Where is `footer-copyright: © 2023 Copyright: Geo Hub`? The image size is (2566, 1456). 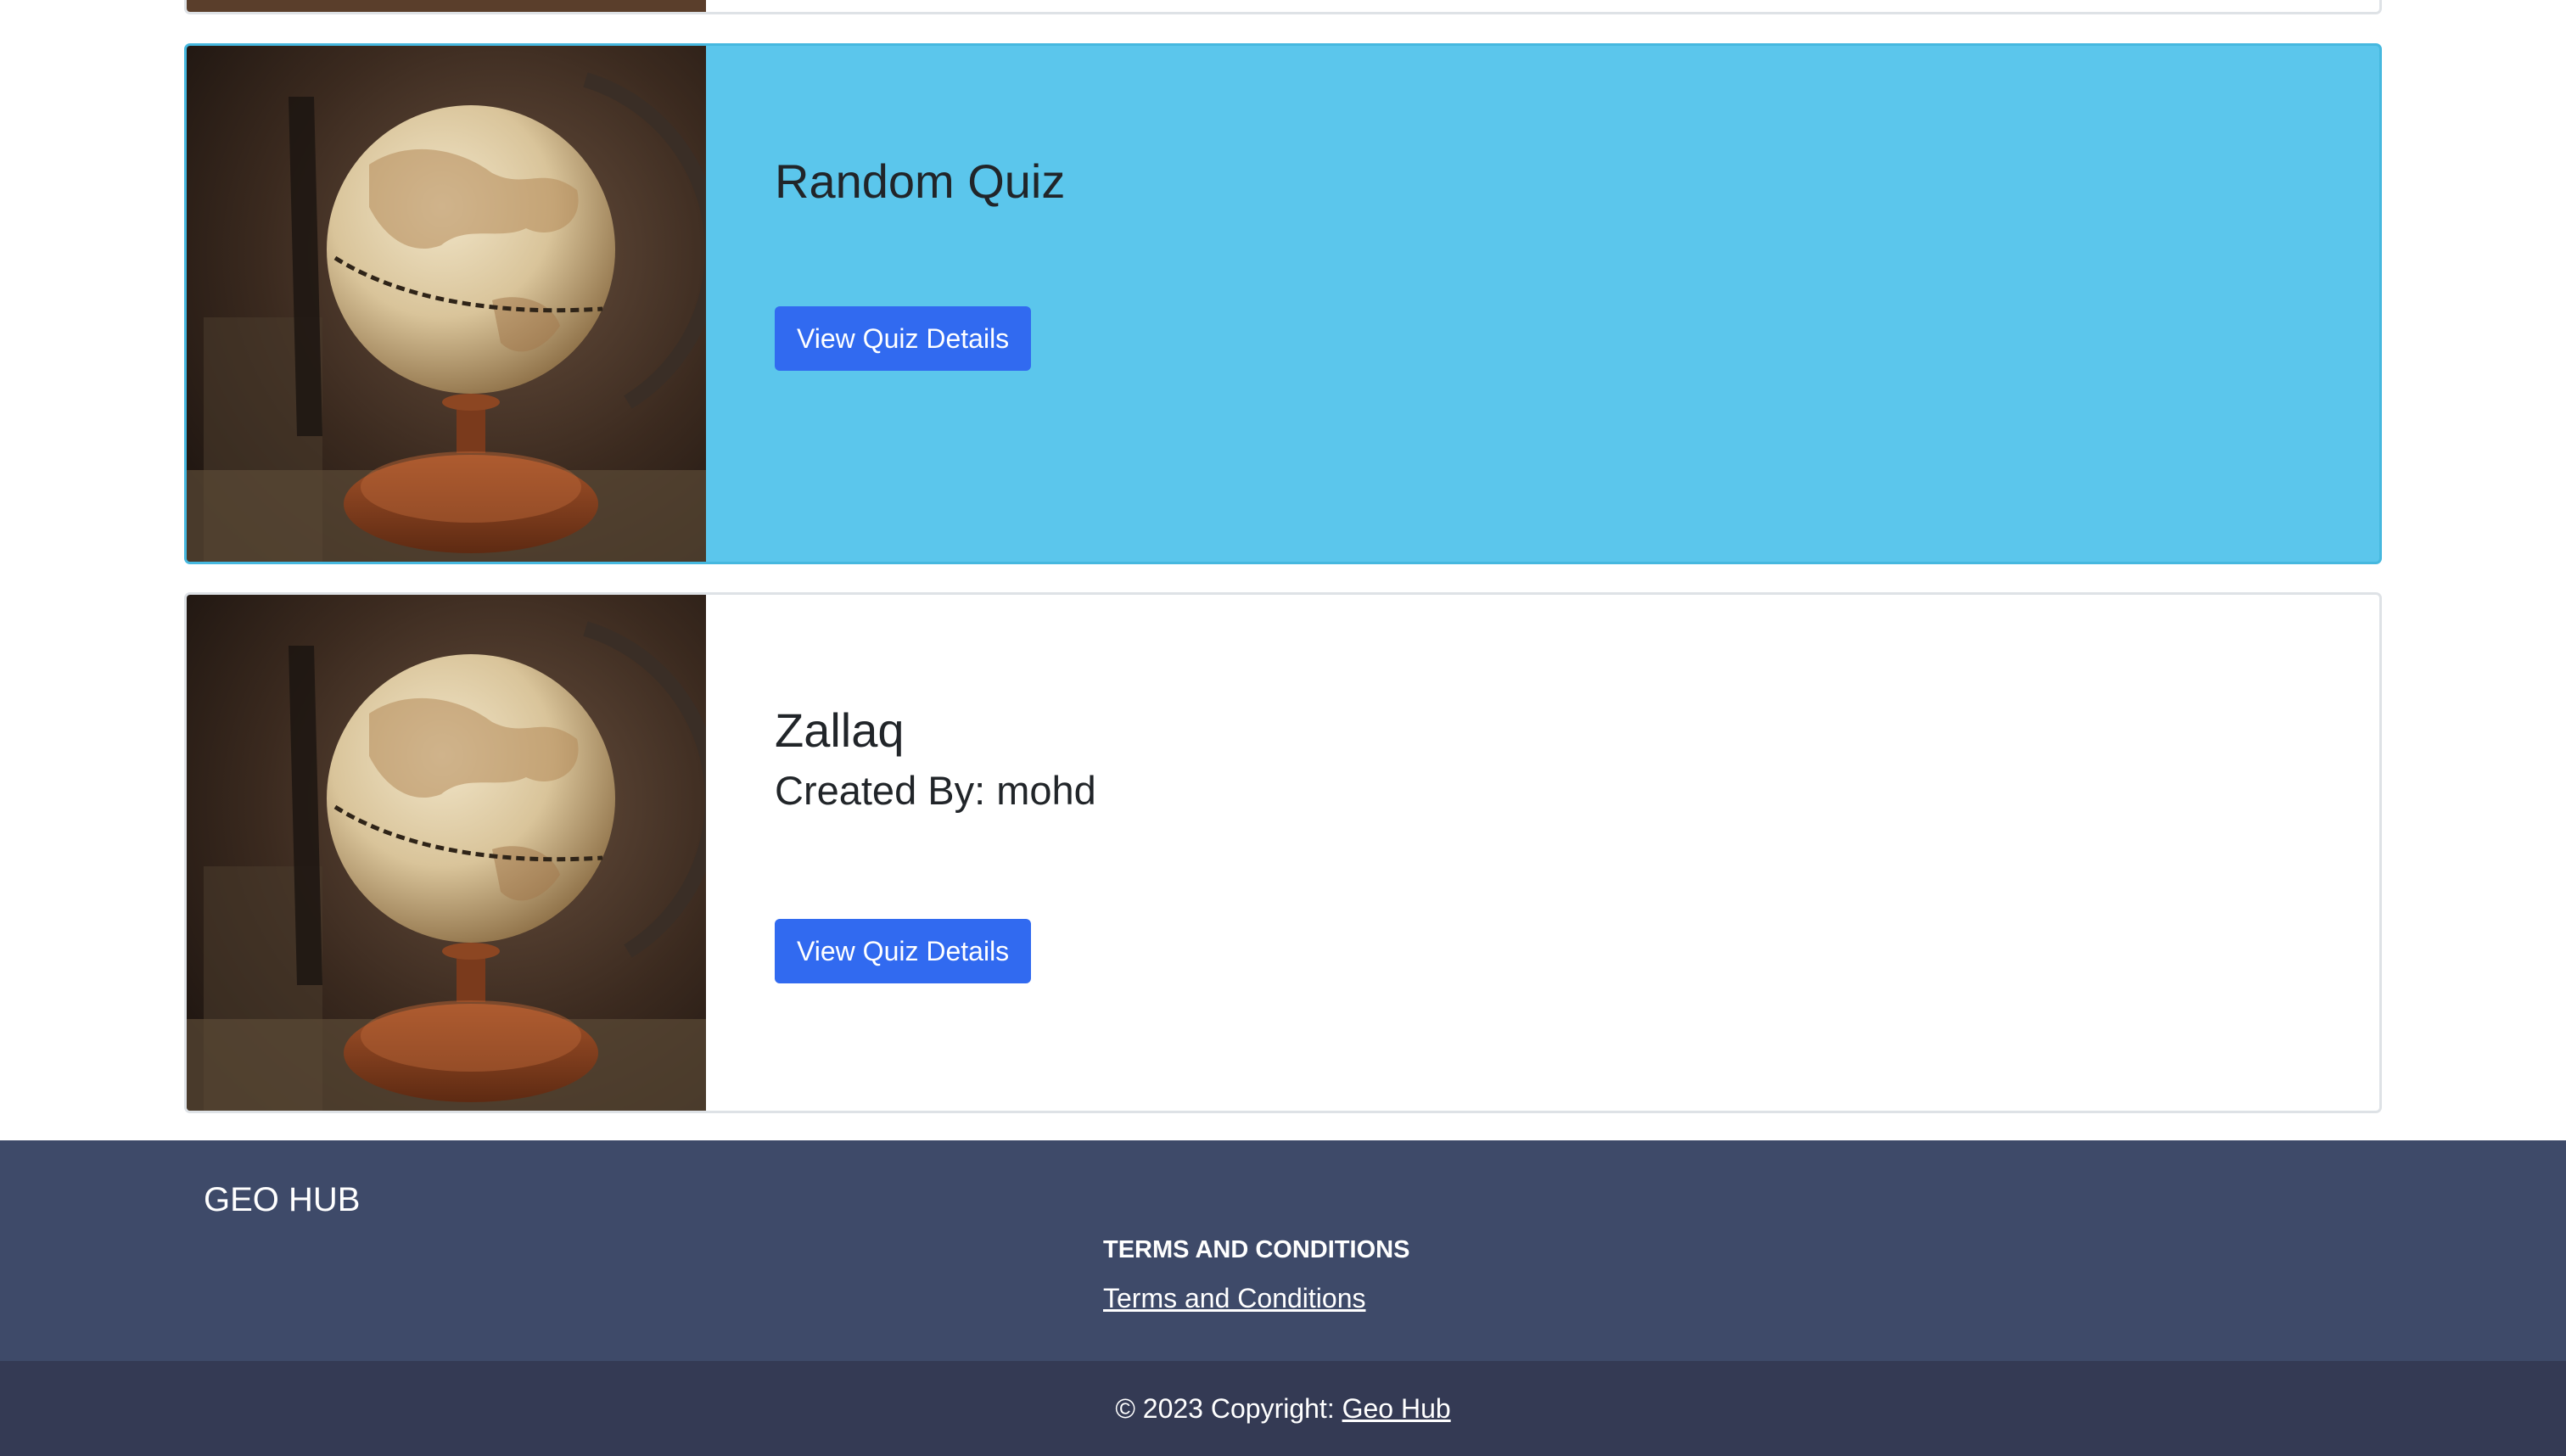 footer-copyright: © 2023 Copyright: Geo Hub is located at coordinates (1283, 1408).